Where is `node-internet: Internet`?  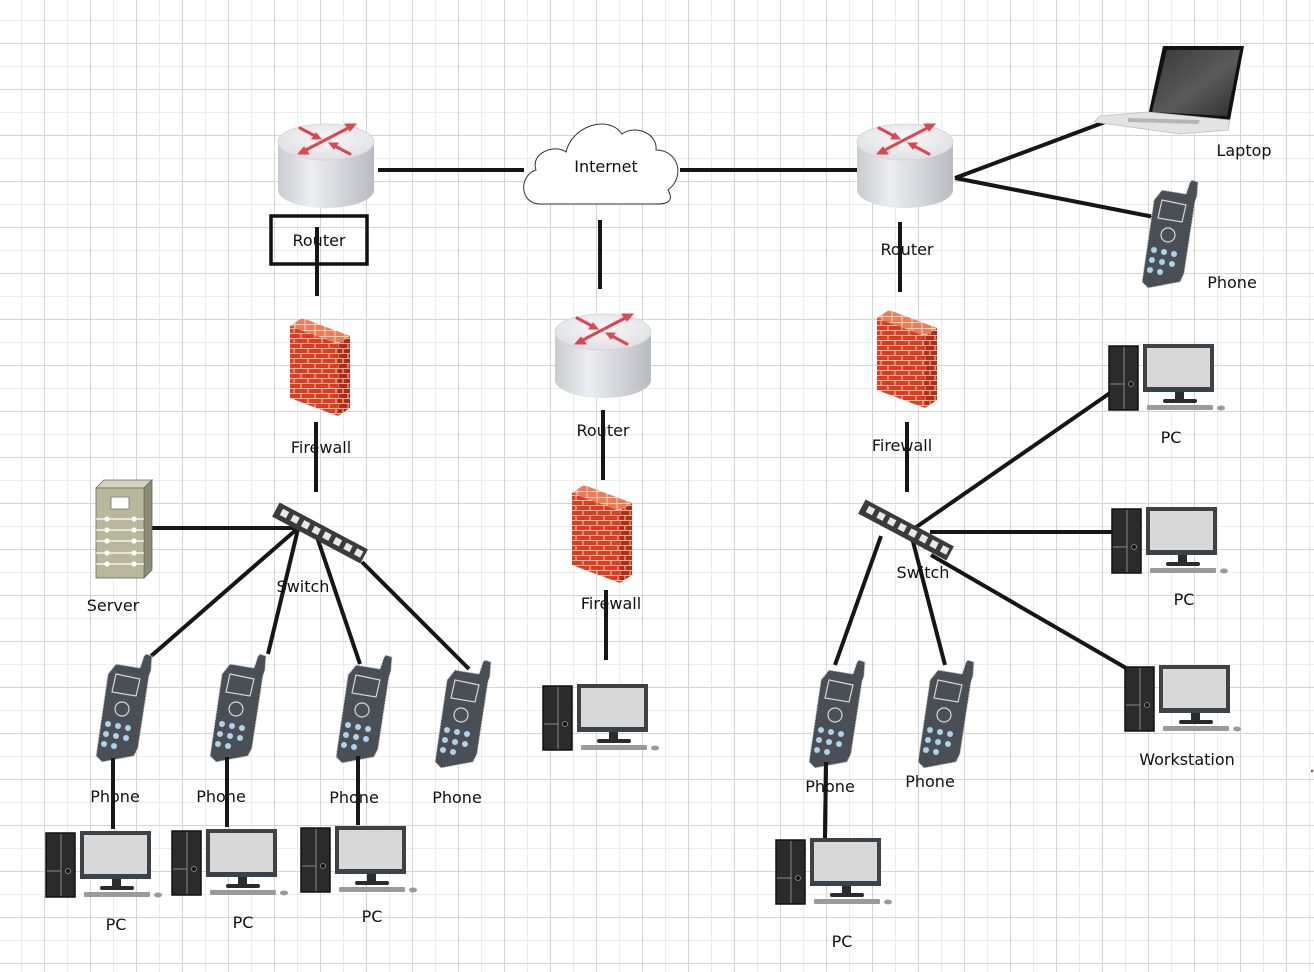 node-internet: Internet is located at coordinates (601, 164).